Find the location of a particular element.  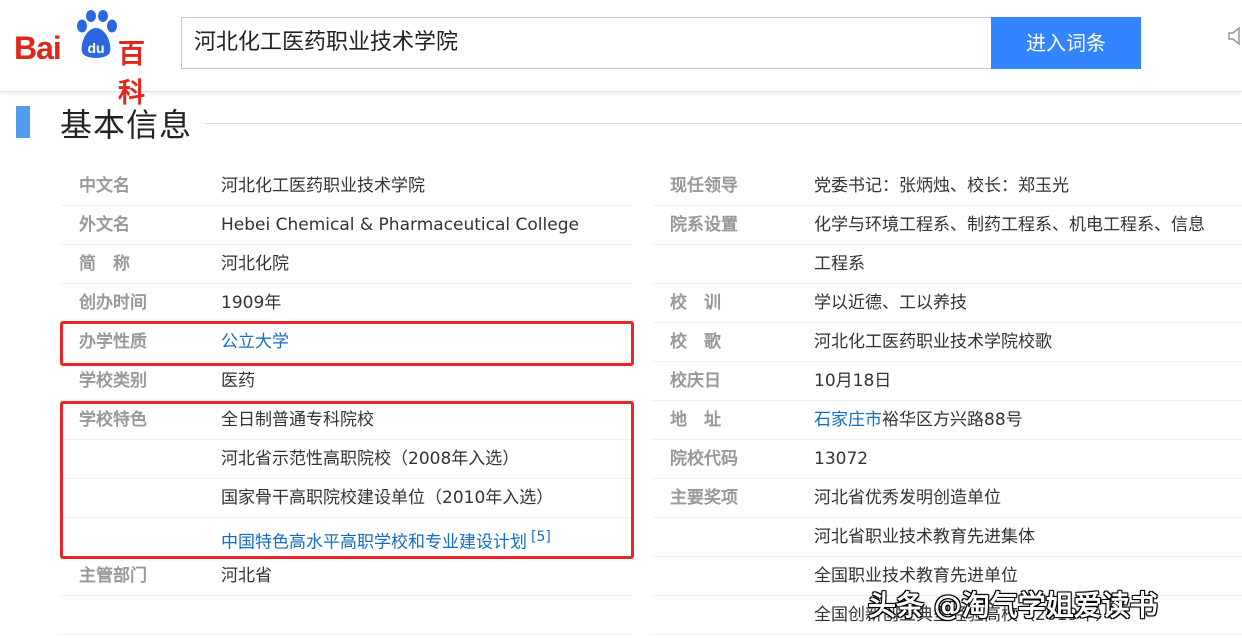

row-label: 主管部门 is located at coordinates (113, 576).